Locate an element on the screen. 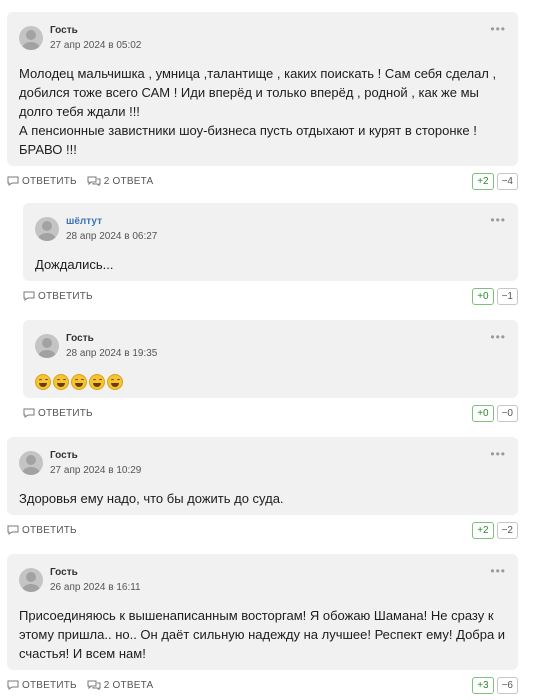  comment-header: Гость 27 апр 2024 в 05:02 is located at coordinates (262, 38).